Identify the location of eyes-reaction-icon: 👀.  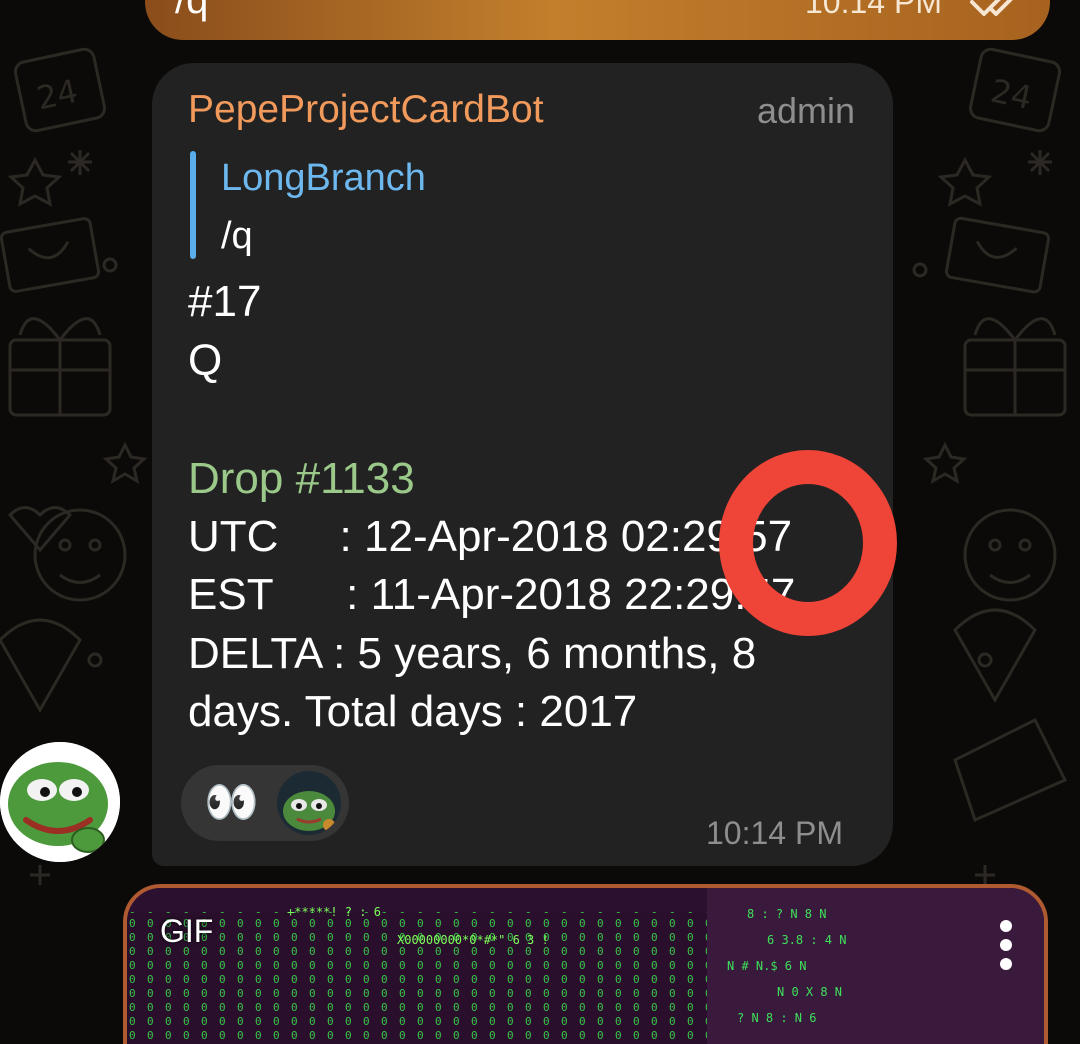
(231, 802).